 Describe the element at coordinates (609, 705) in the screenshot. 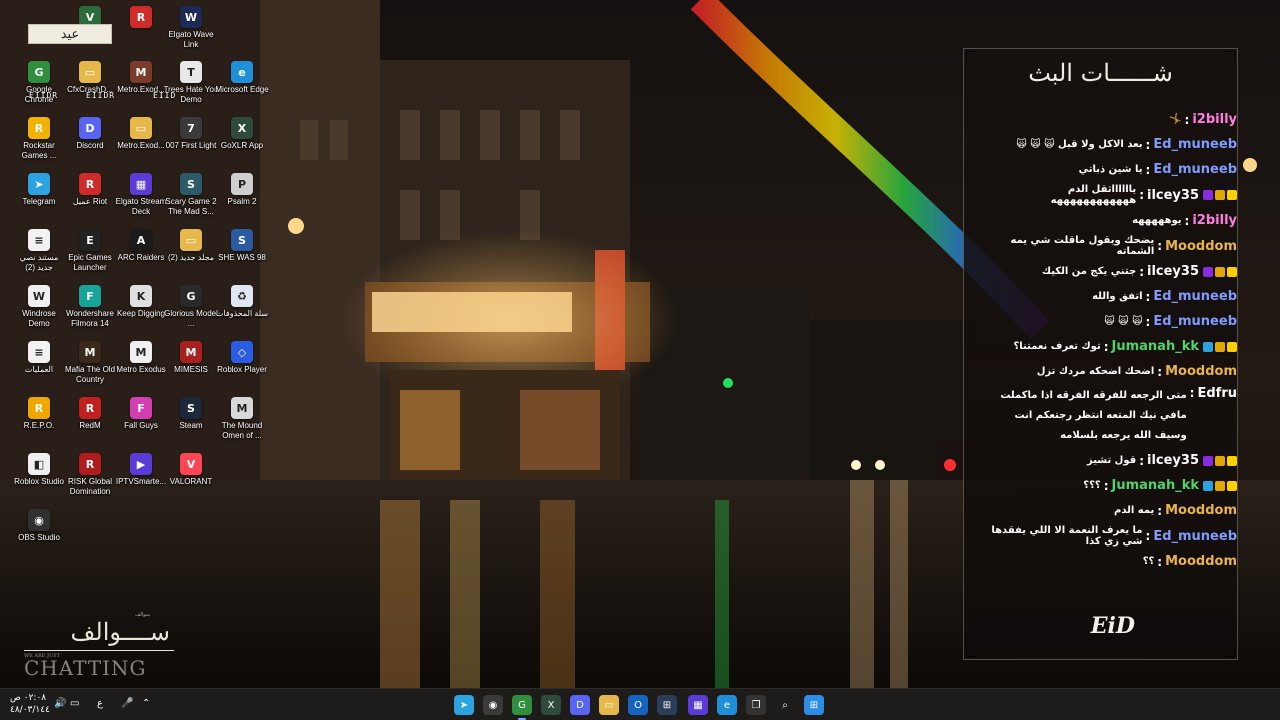

I see `taskbar-file-explorer-icon: ▭` at that location.